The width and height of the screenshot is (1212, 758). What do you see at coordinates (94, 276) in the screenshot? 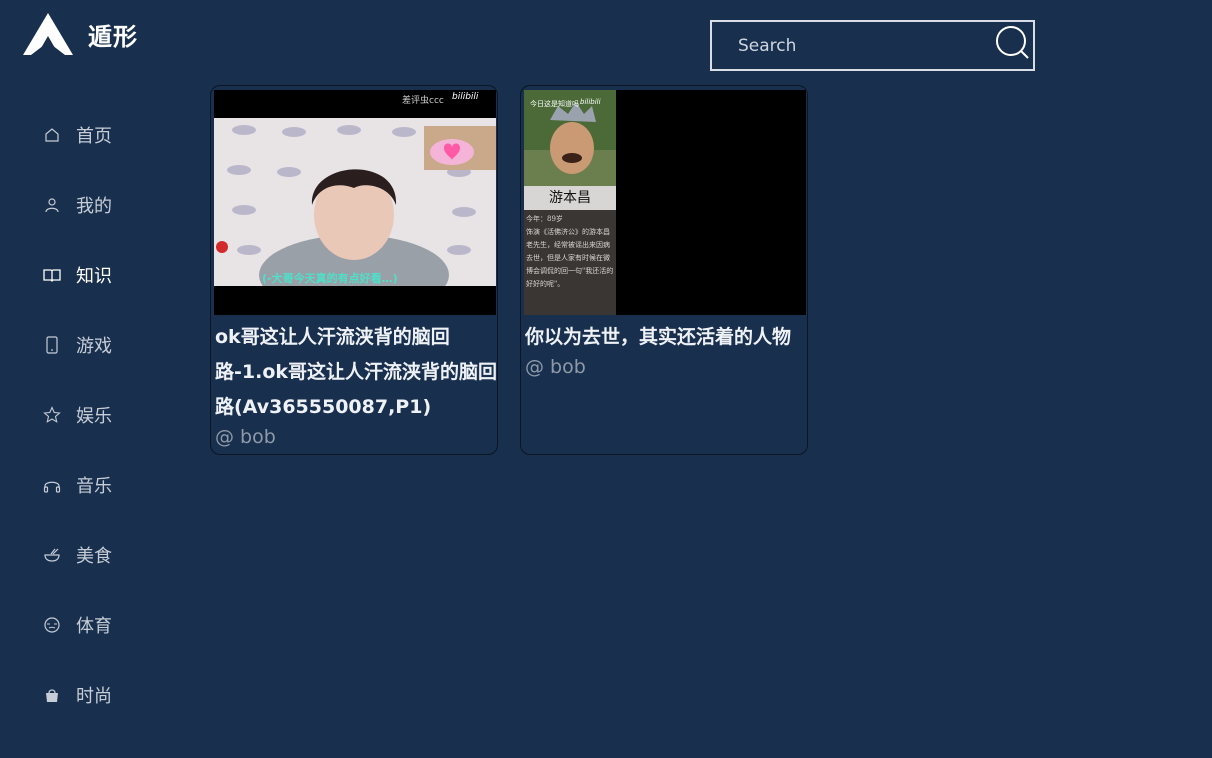
I see `sidebar-item-label: 知识` at bounding box center [94, 276].